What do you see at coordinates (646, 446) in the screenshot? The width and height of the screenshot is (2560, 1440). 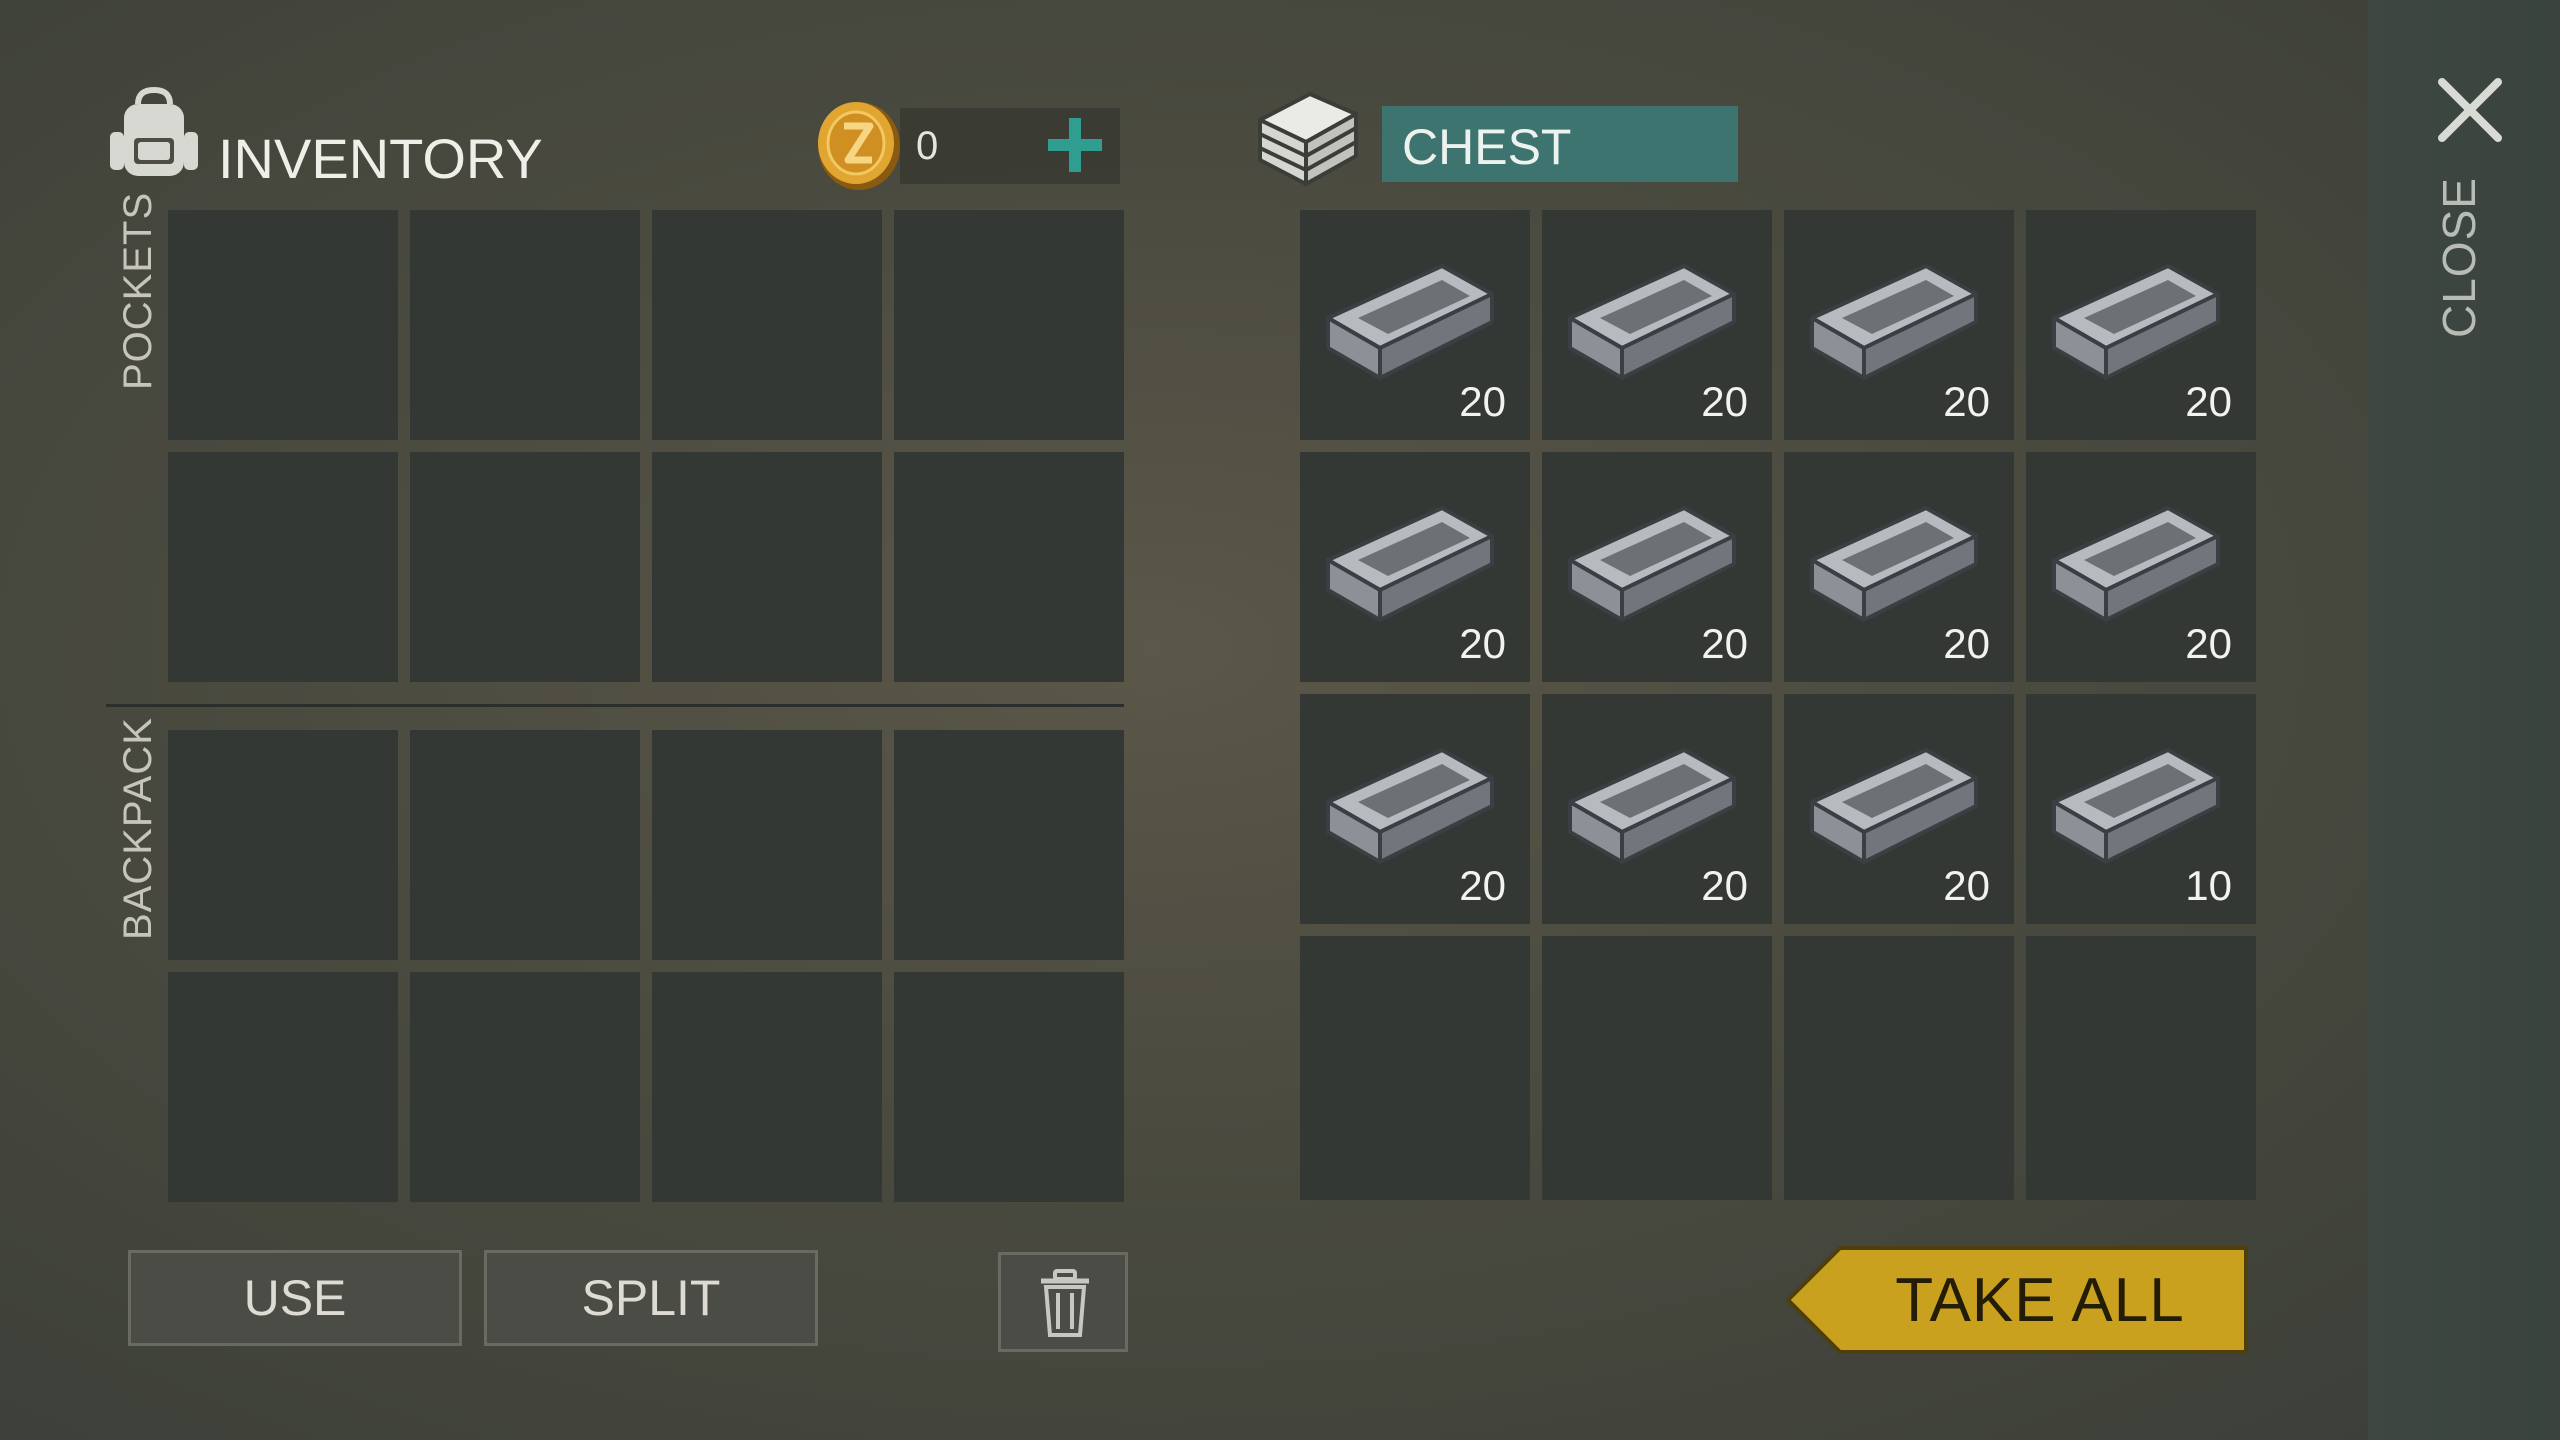 I see `pockets-grid` at bounding box center [646, 446].